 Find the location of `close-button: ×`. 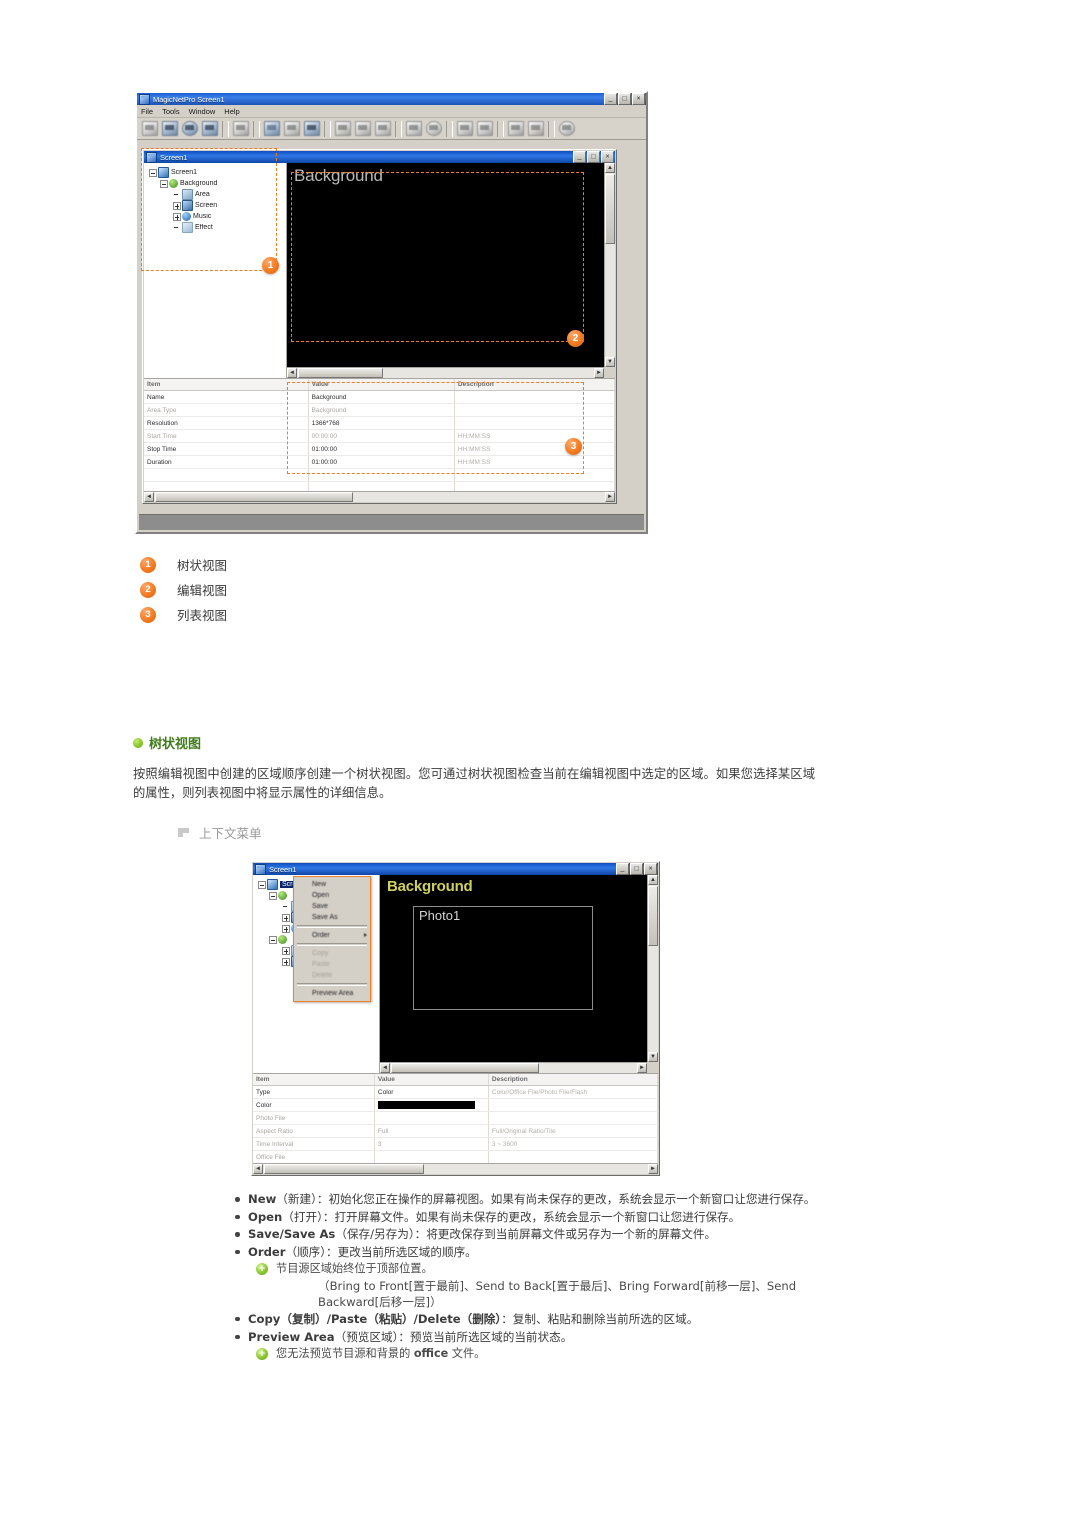

close-button: × is located at coordinates (638, 99).